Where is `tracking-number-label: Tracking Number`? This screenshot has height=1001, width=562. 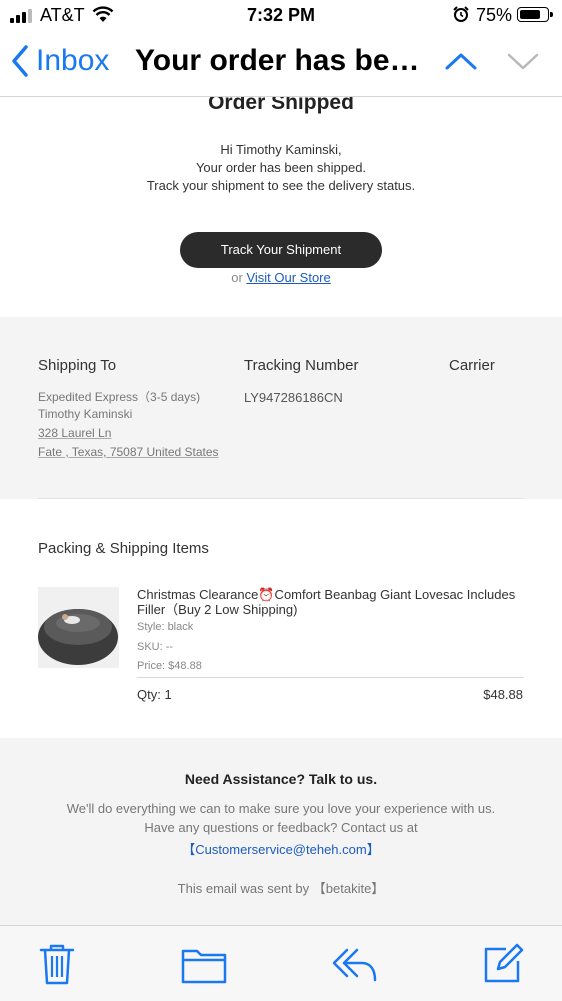 tracking-number-label: Tracking Number is located at coordinates (301, 365).